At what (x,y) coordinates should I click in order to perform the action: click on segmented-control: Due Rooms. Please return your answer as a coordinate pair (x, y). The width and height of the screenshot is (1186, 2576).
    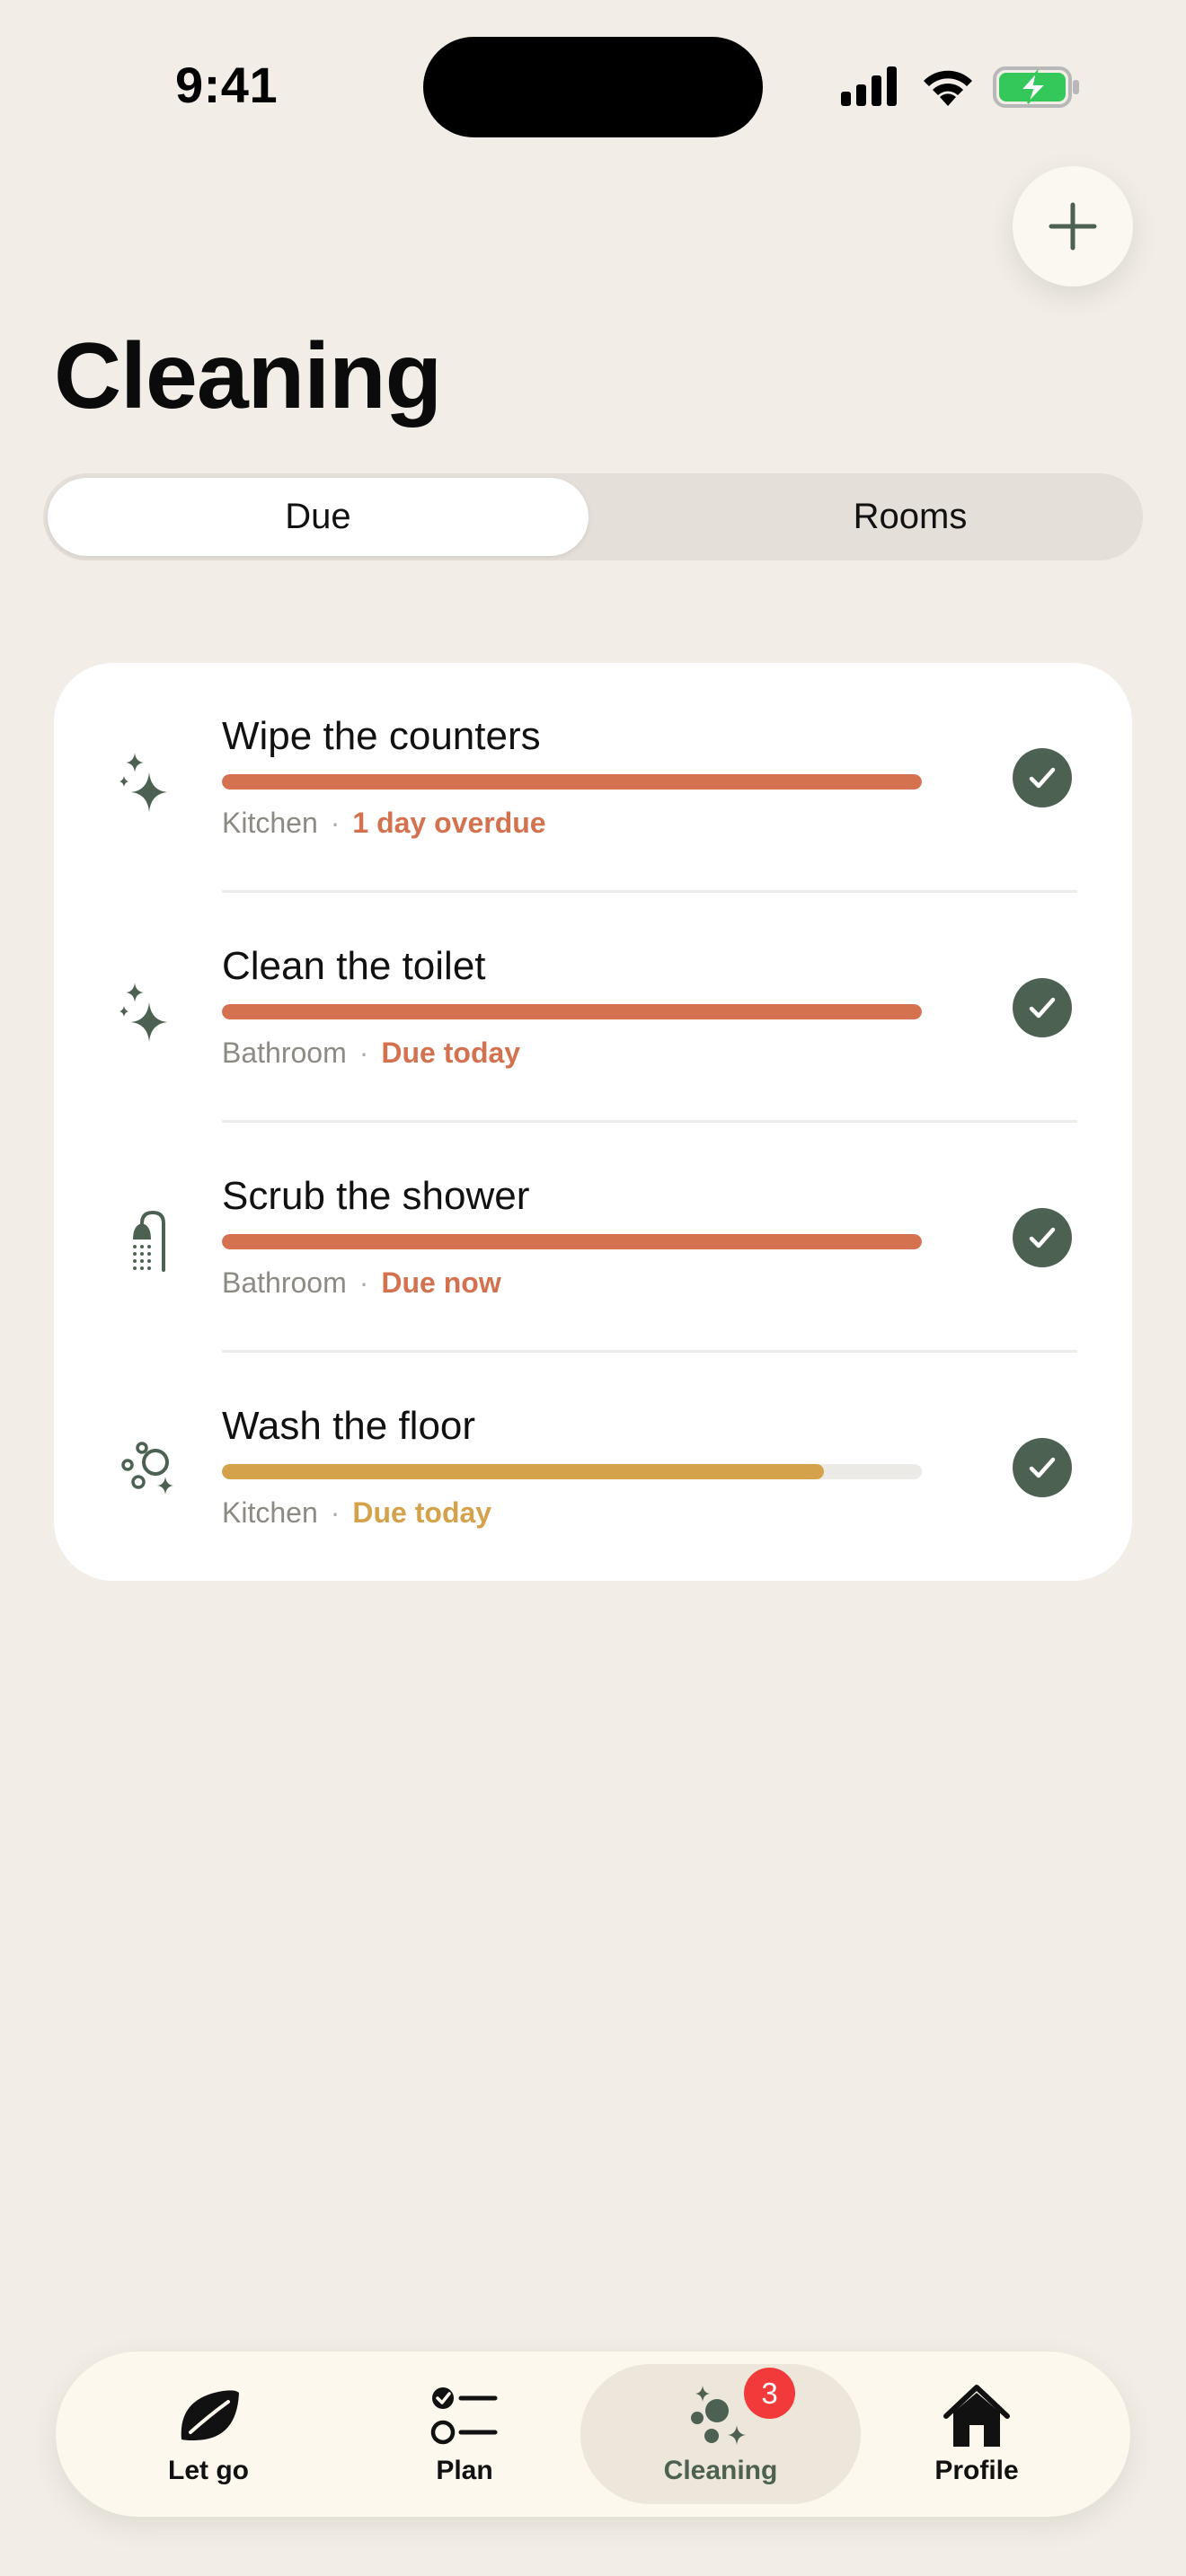
    Looking at the image, I should click on (593, 516).